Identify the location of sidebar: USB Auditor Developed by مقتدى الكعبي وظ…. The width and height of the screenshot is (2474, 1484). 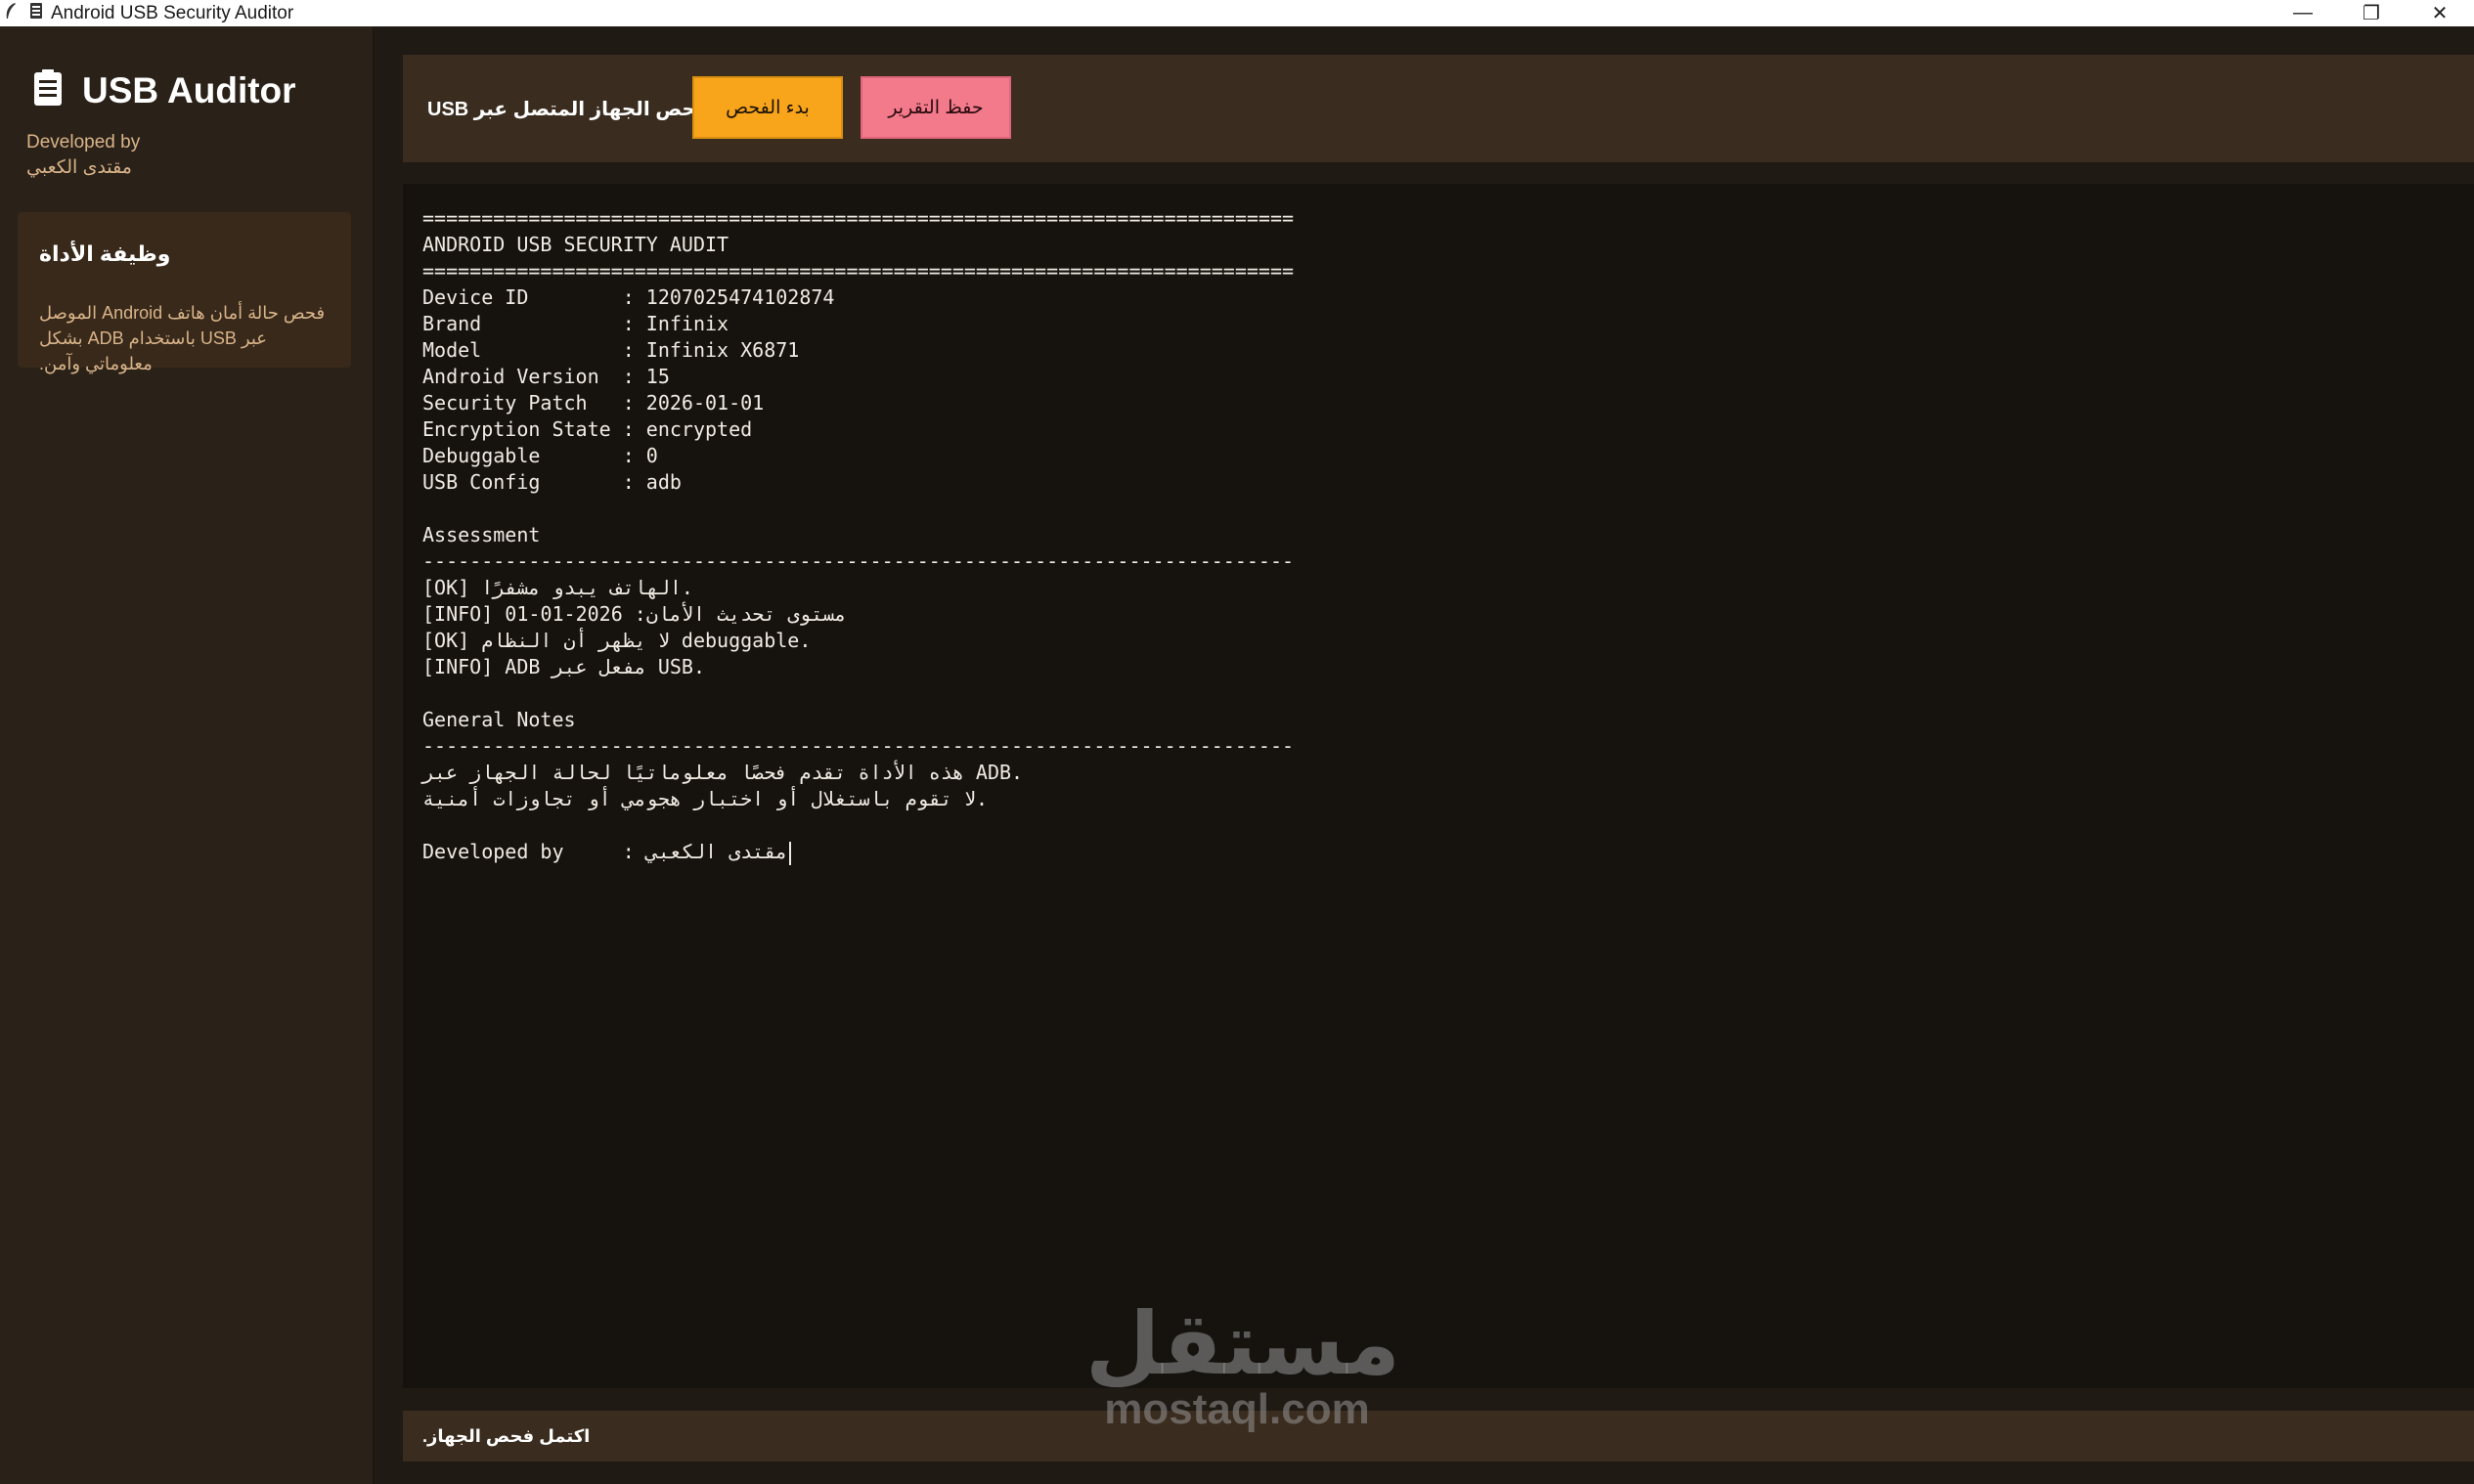
(187, 755).